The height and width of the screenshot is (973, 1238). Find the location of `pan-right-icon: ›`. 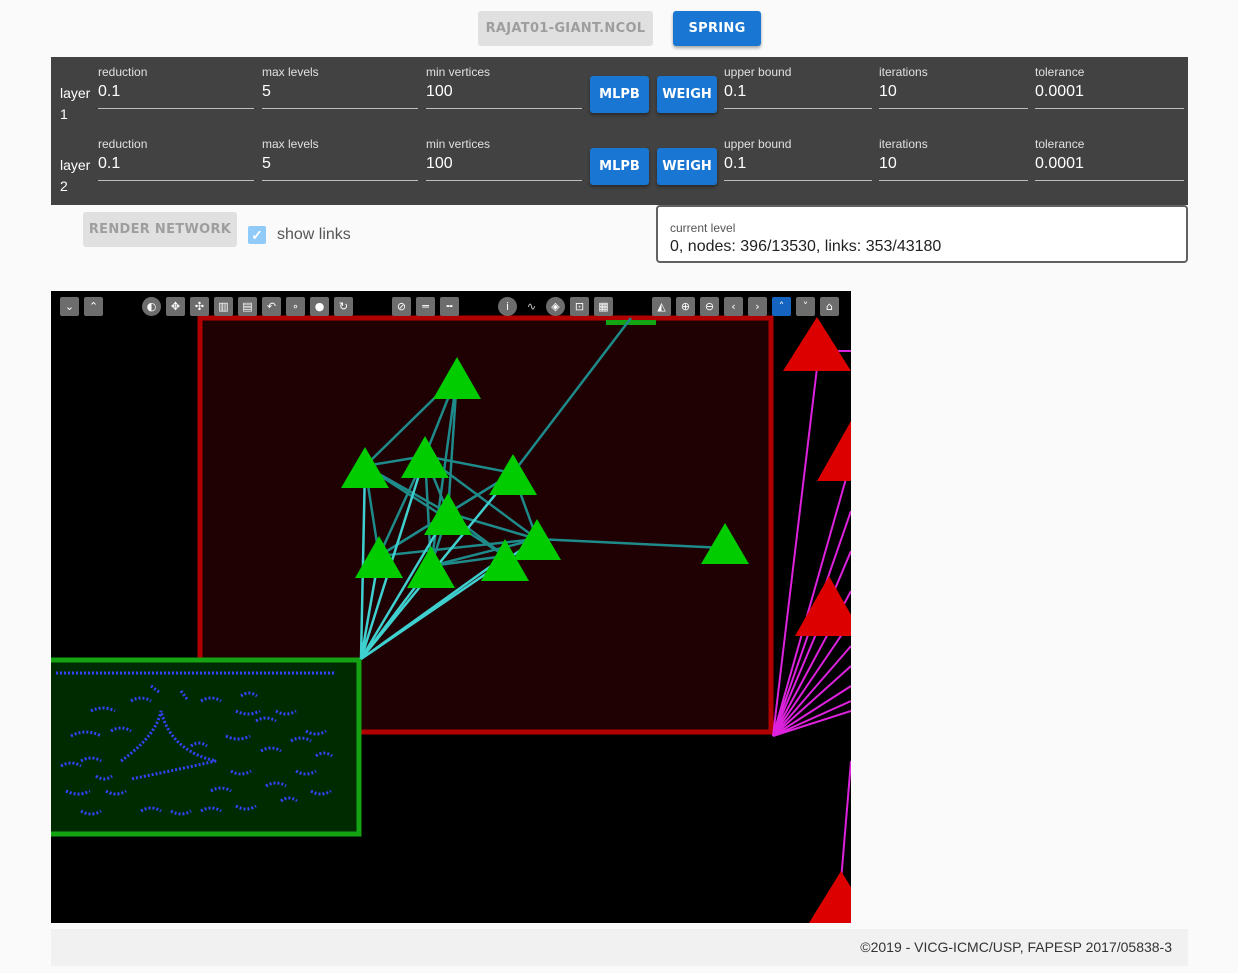

pan-right-icon: › is located at coordinates (757, 306).